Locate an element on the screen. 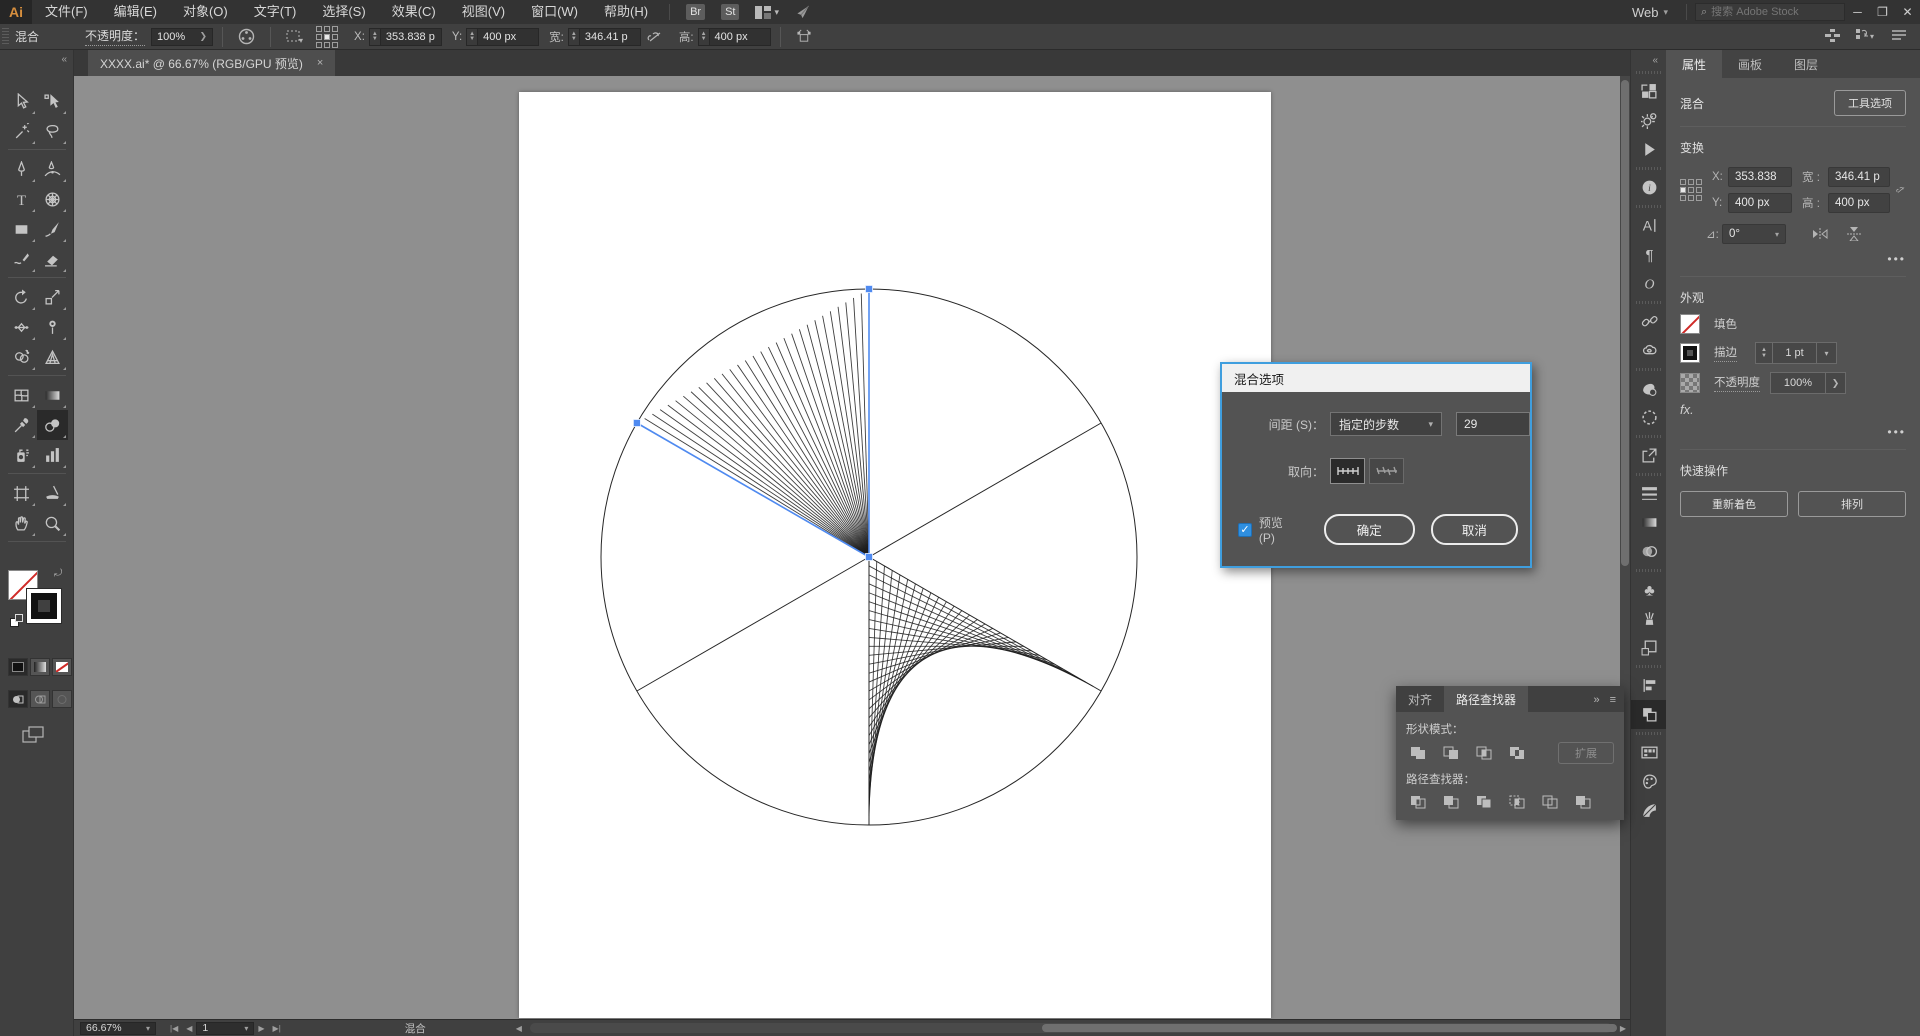 The height and width of the screenshot is (1036, 1920). tab-pathfinder: 路径查找器 is located at coordinates (1486, 699).